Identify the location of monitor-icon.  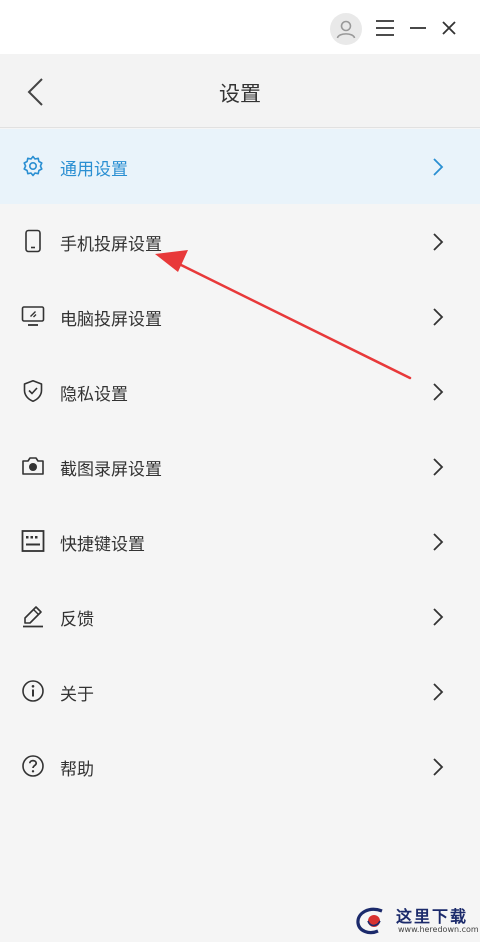
(33, 316).